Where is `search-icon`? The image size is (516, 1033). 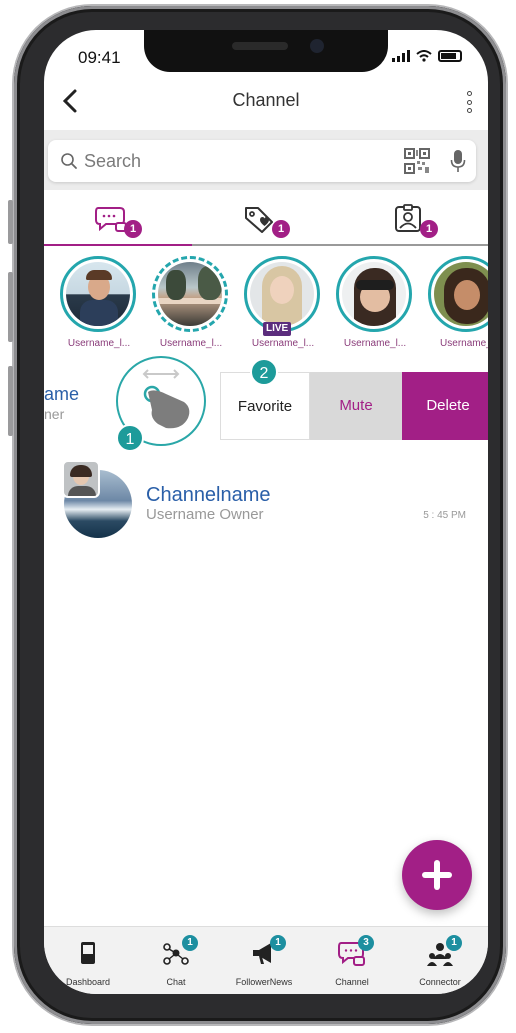 search-icon is located at coordinates (69, 161).